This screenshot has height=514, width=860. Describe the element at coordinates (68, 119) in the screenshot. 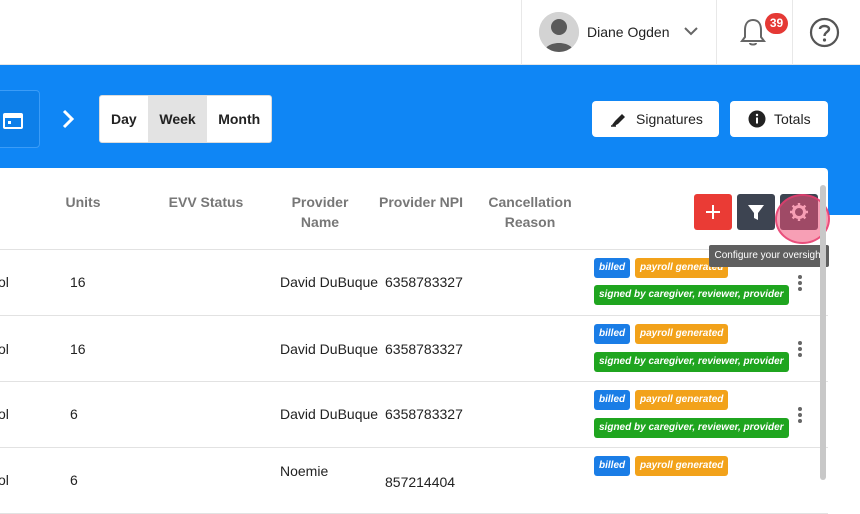

I see `chevron-right-icon` at that location.